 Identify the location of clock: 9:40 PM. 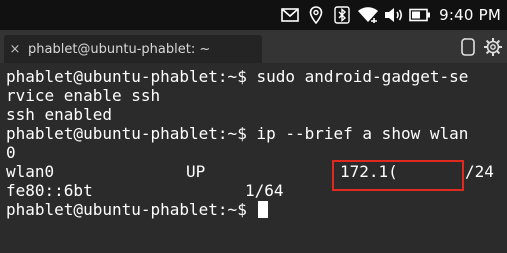
(470, 15).